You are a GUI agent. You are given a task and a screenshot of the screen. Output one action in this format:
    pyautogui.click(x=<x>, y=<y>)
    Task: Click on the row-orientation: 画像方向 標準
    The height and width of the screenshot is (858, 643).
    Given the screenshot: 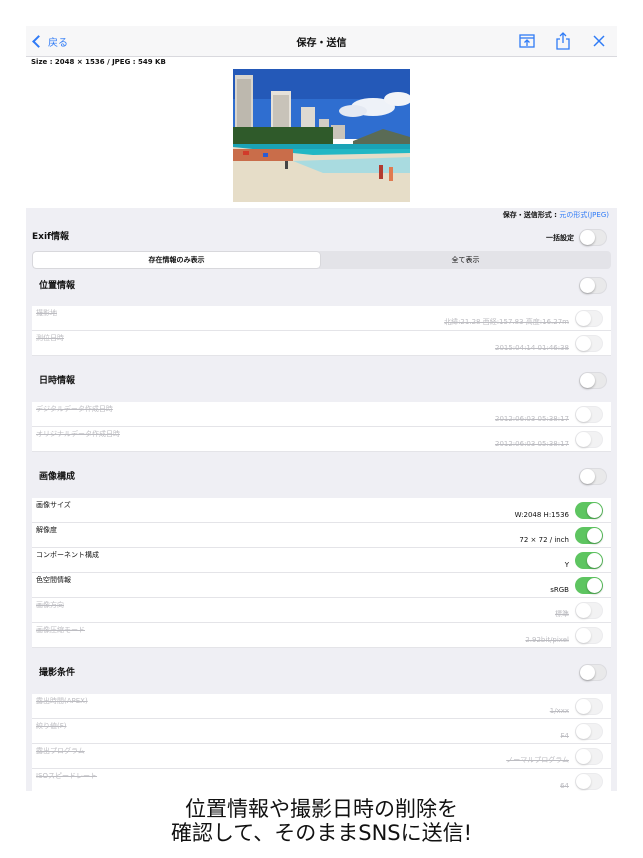 What is the action you would take?
    pyautogui.click(x=321, y=610)
    